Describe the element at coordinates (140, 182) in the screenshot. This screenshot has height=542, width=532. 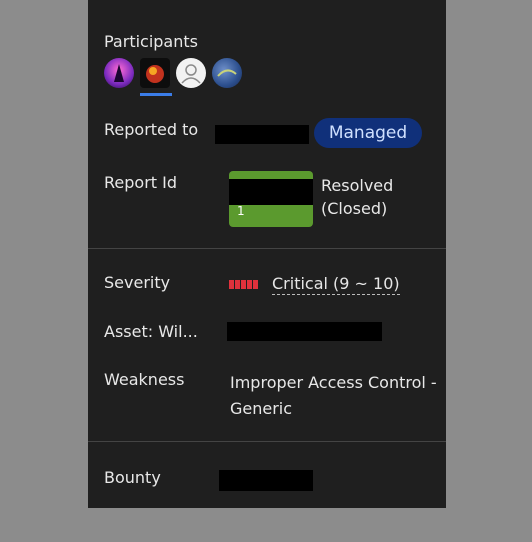
I see `report-id-label: Report Id` at that location.